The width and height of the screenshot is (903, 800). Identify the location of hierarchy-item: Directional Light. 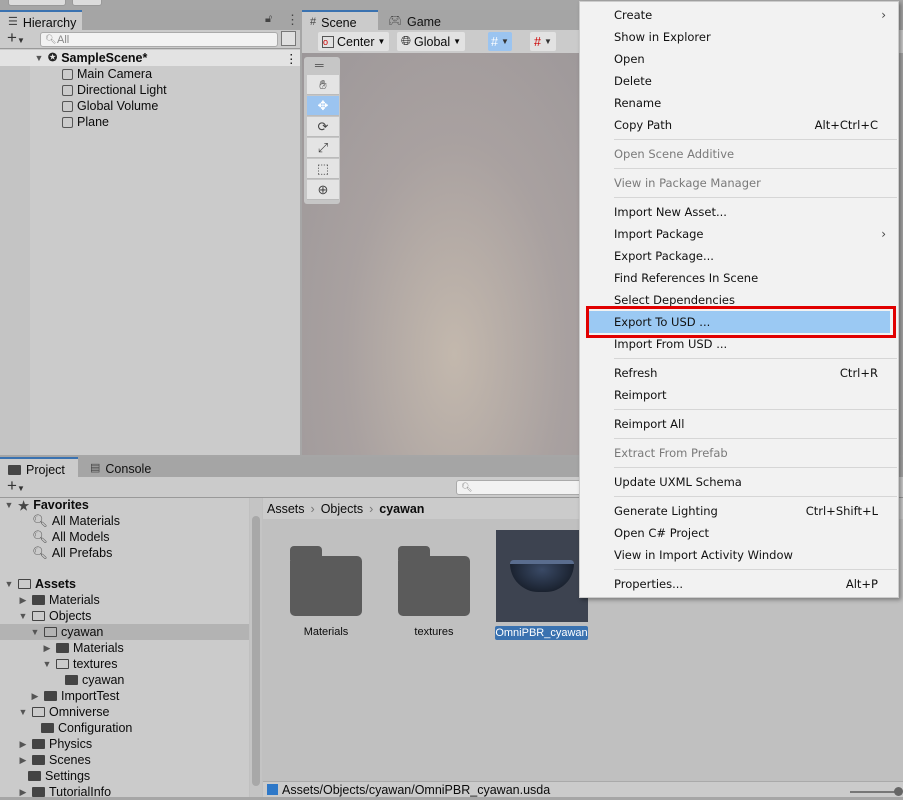
(114, 90).